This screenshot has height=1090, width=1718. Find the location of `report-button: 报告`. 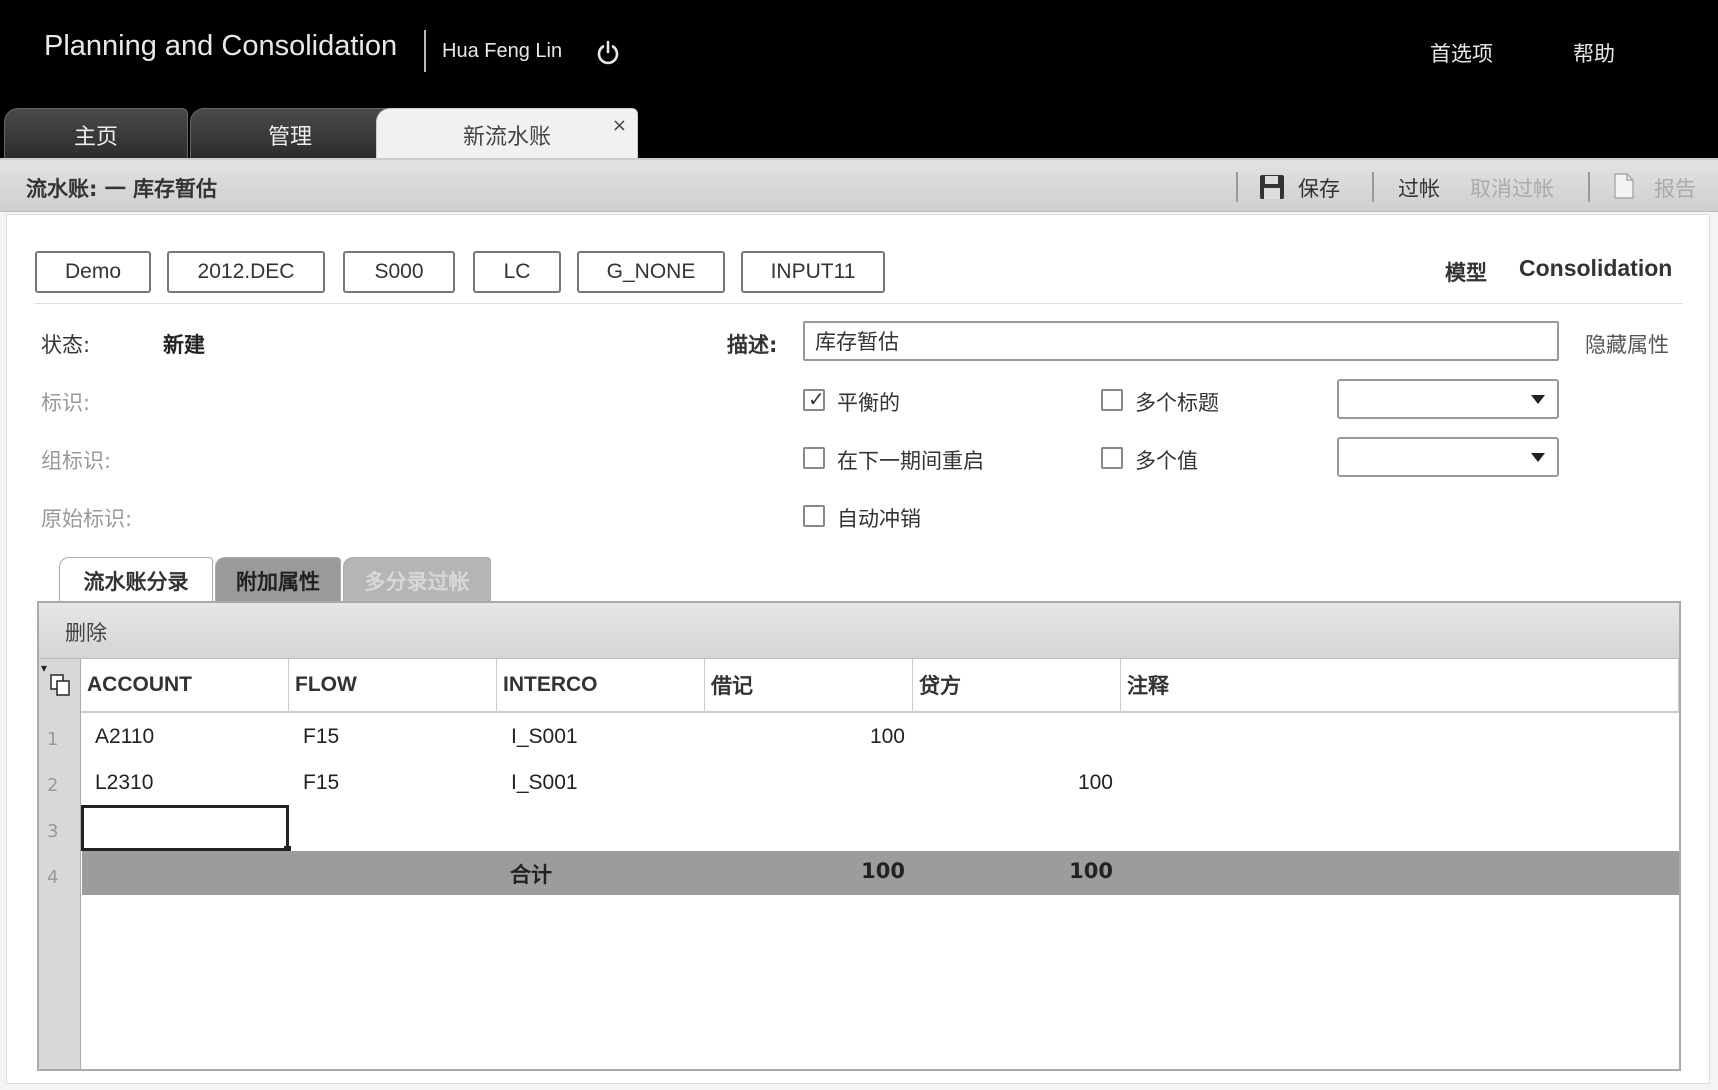

report-button: 报告 is located at coordinates (1675, 188).